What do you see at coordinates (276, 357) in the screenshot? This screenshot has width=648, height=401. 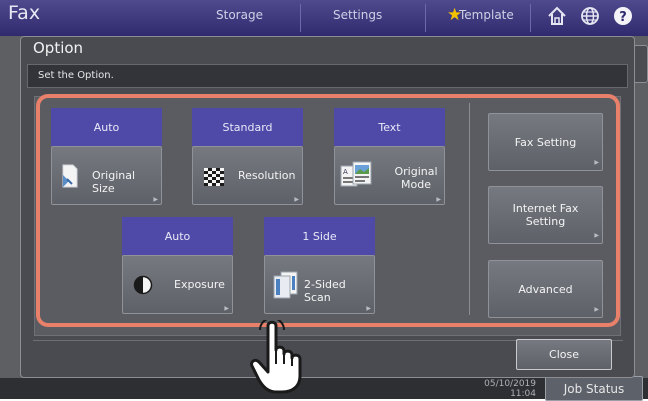 I see `pointing-hand-icon` at bounding box center [276, 357].